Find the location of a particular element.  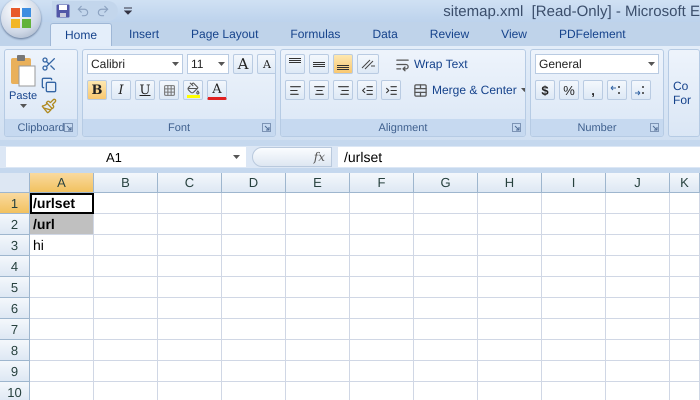

font-name-field: Calibri is located at coordinates (135, 64).